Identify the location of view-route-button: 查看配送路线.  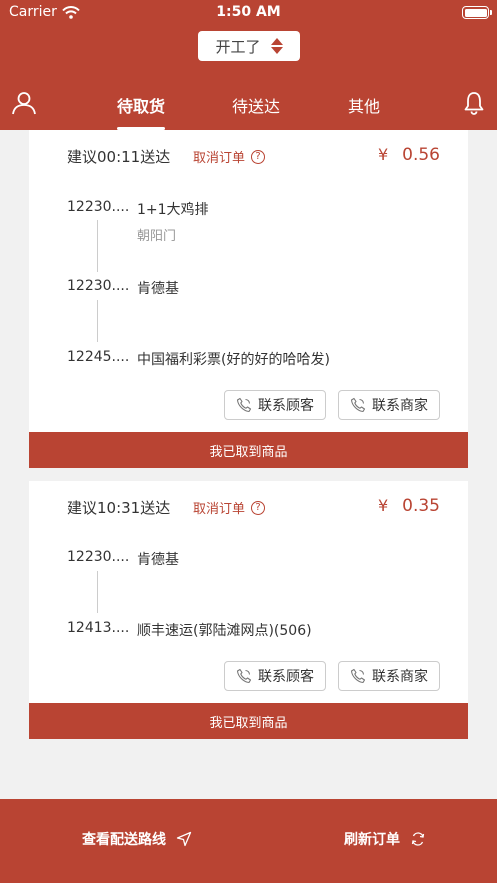
(137, 839).